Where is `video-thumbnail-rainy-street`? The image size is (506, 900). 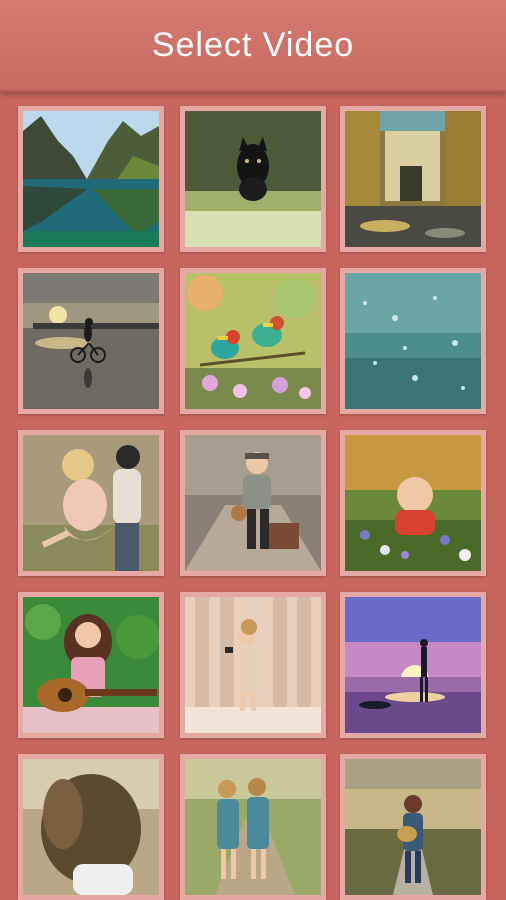 video-thumbnail-rainy-street is located at coordinates (413, 179).